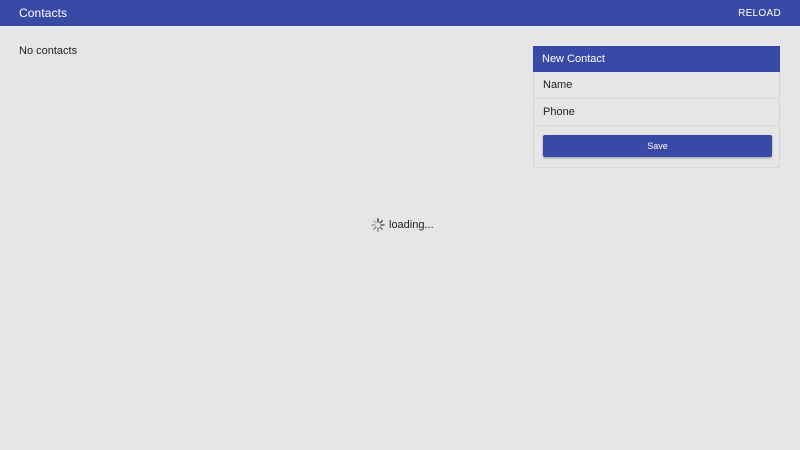  Describe the element at coordinates (48, 51) in the screenshot. I see `empty-contacts-text: No contacts` at that location.